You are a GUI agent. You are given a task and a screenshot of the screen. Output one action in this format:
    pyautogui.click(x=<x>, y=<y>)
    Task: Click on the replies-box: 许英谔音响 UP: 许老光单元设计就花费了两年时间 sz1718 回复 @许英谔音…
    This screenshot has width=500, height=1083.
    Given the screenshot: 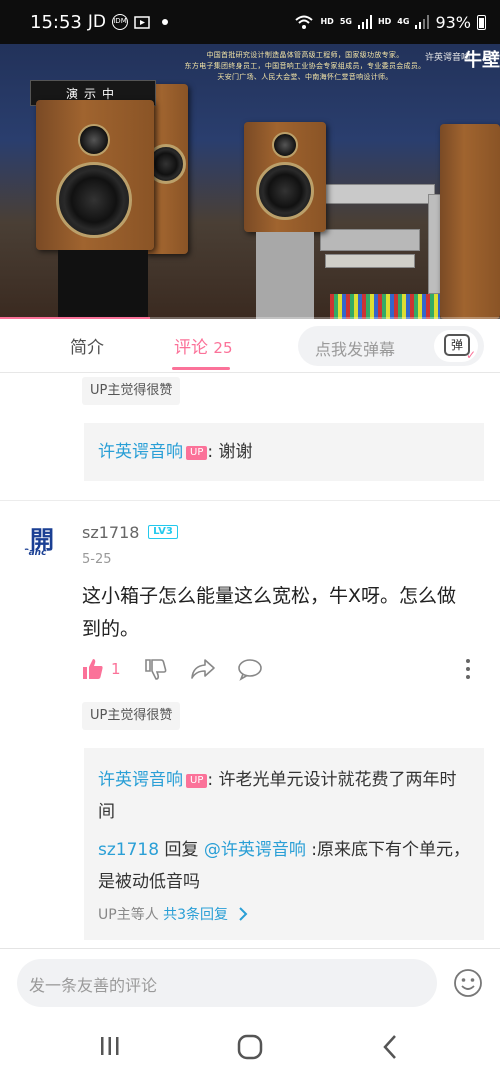 What is the action you would take?
    pyautogui.click(x=284, y=844)
    